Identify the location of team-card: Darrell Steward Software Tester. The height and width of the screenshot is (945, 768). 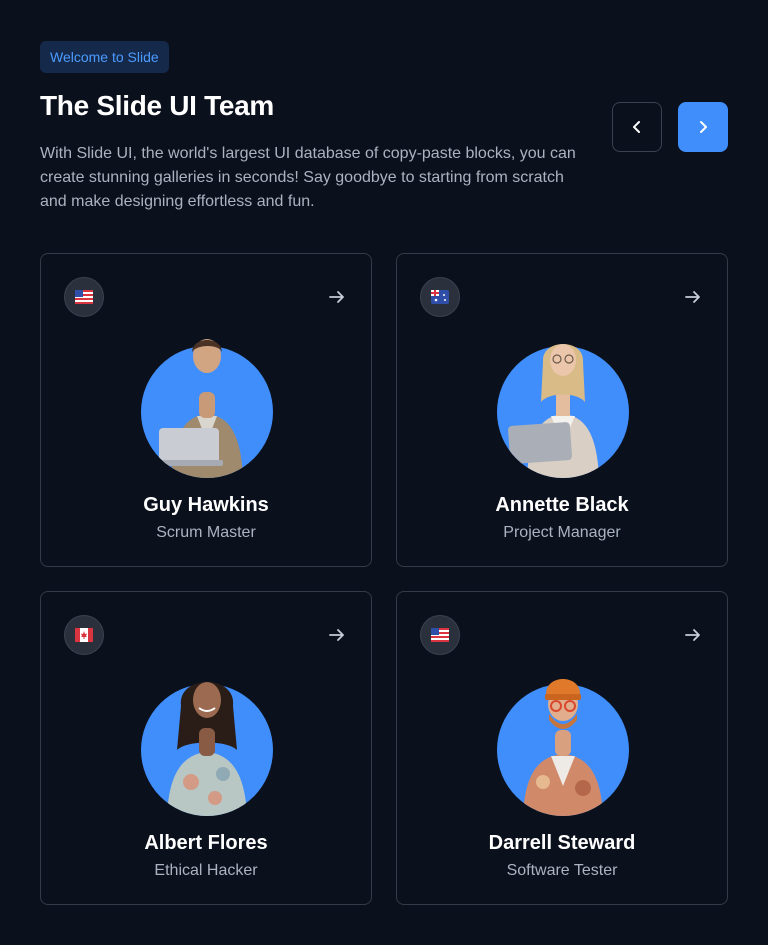
(562, 748).